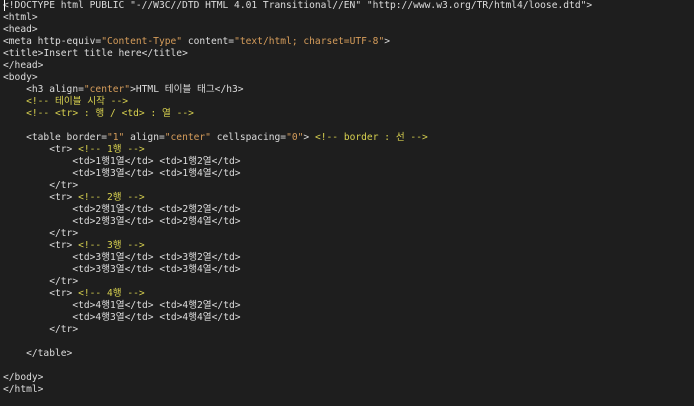 This screenshot has height=406, width=694. Describe the element at coordinates (20, 77) in the screenshot. I see `code-tag-token: <body>` at that location.